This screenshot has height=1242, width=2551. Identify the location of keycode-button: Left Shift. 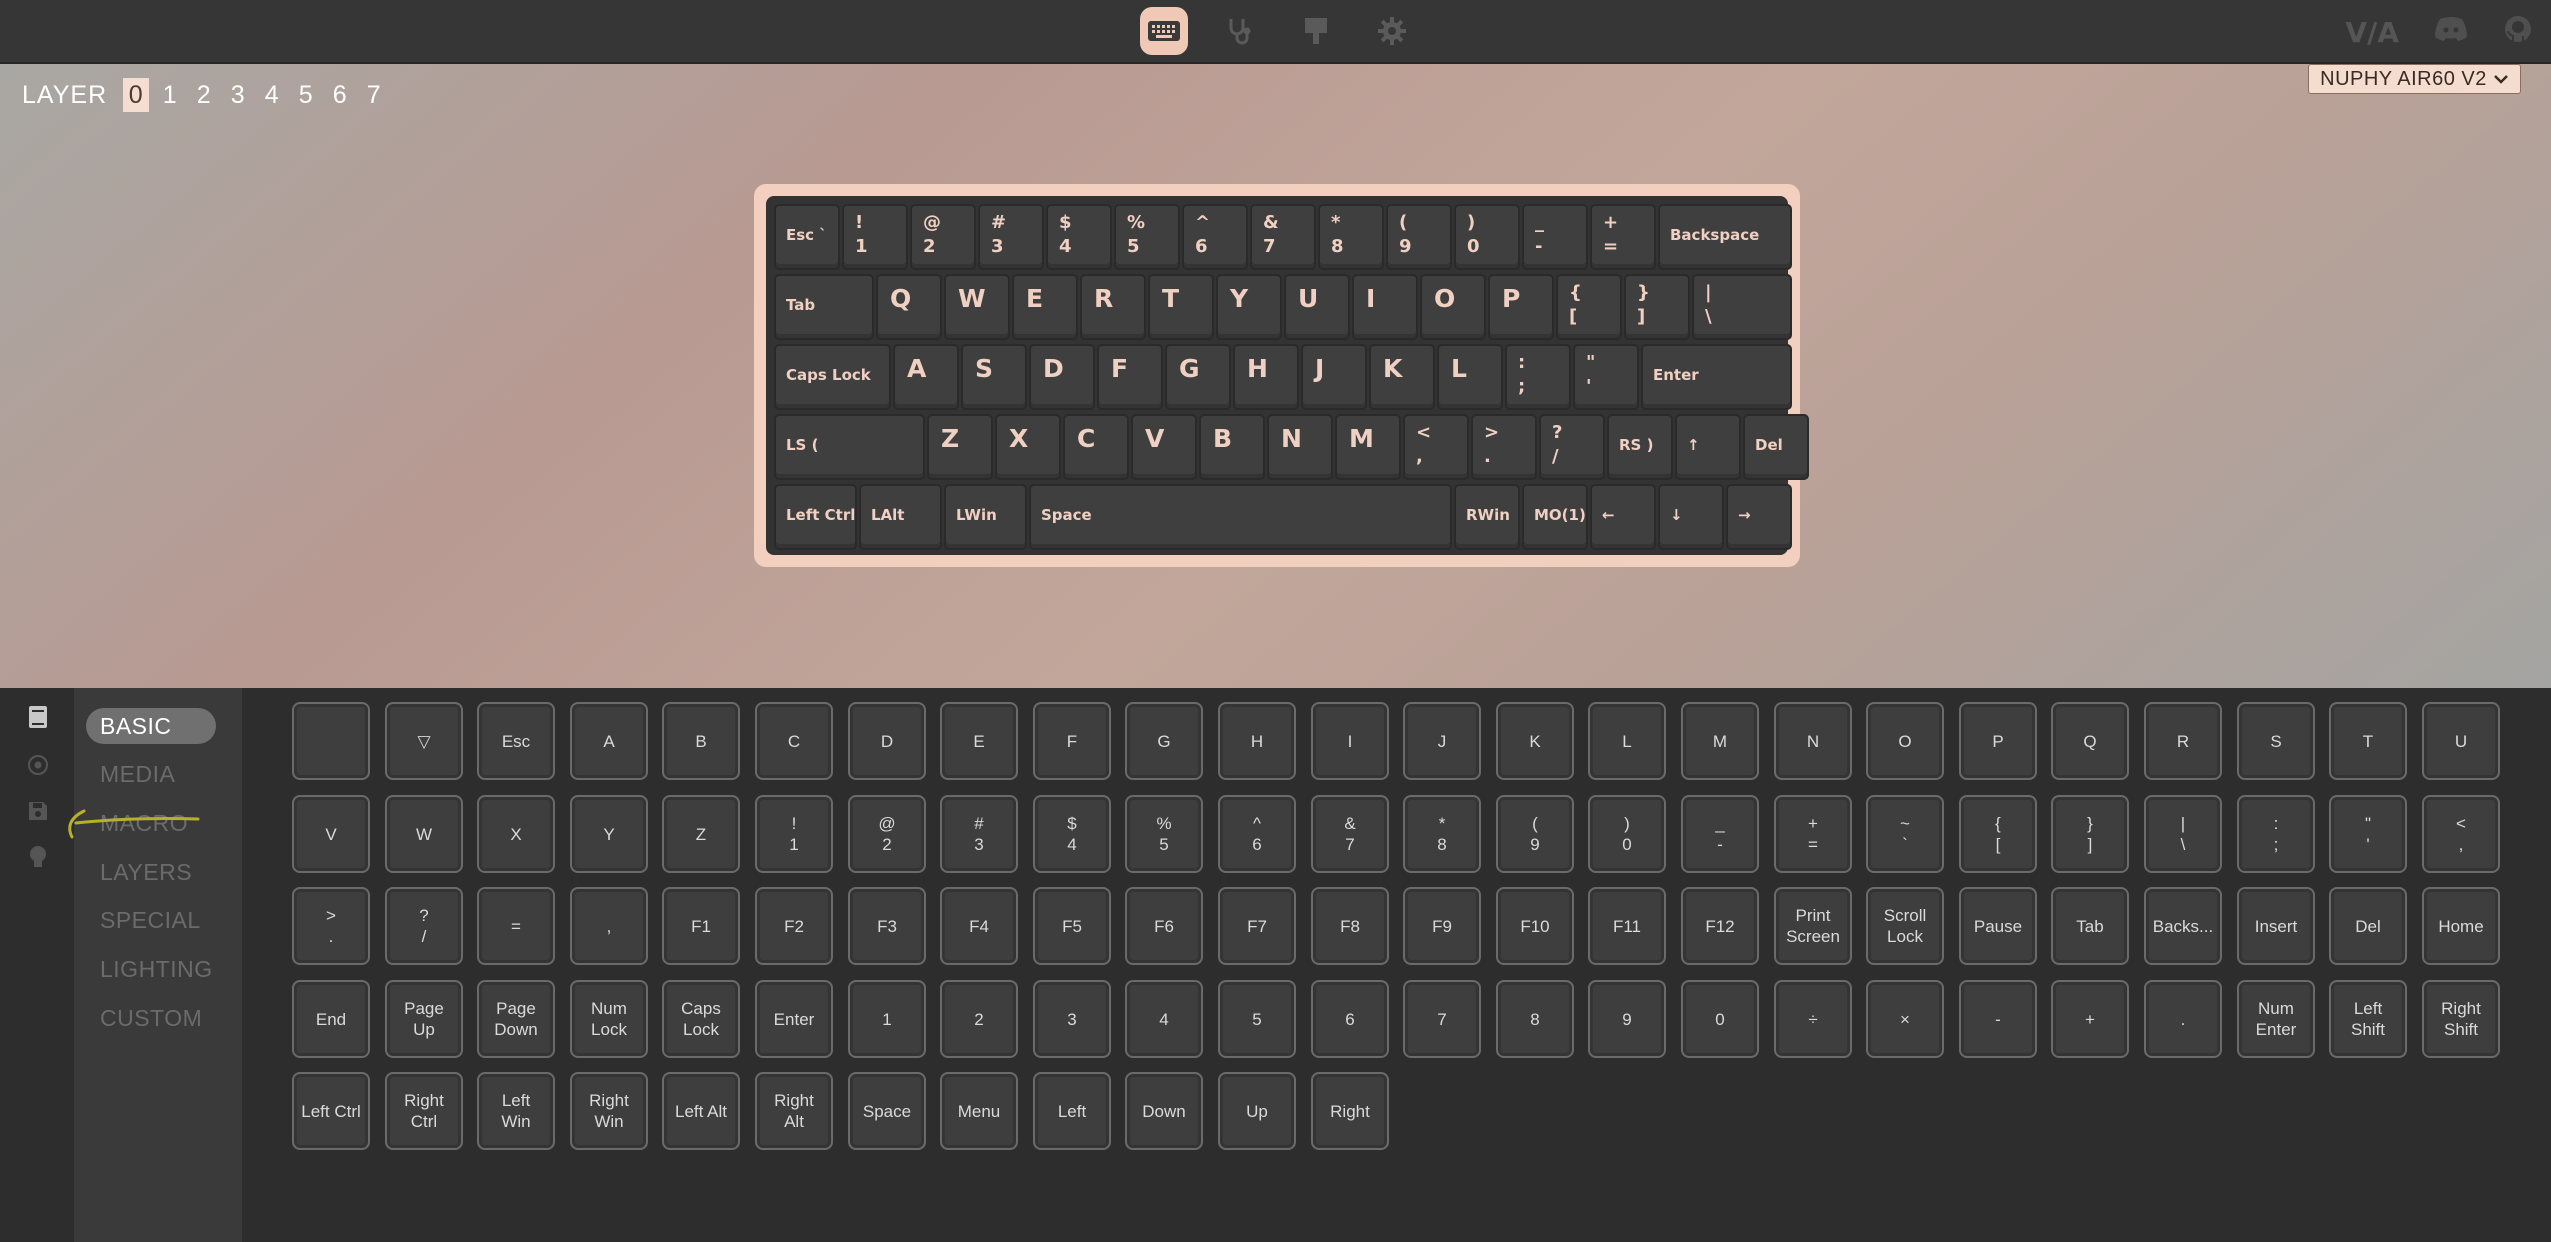
(2368, 1019).